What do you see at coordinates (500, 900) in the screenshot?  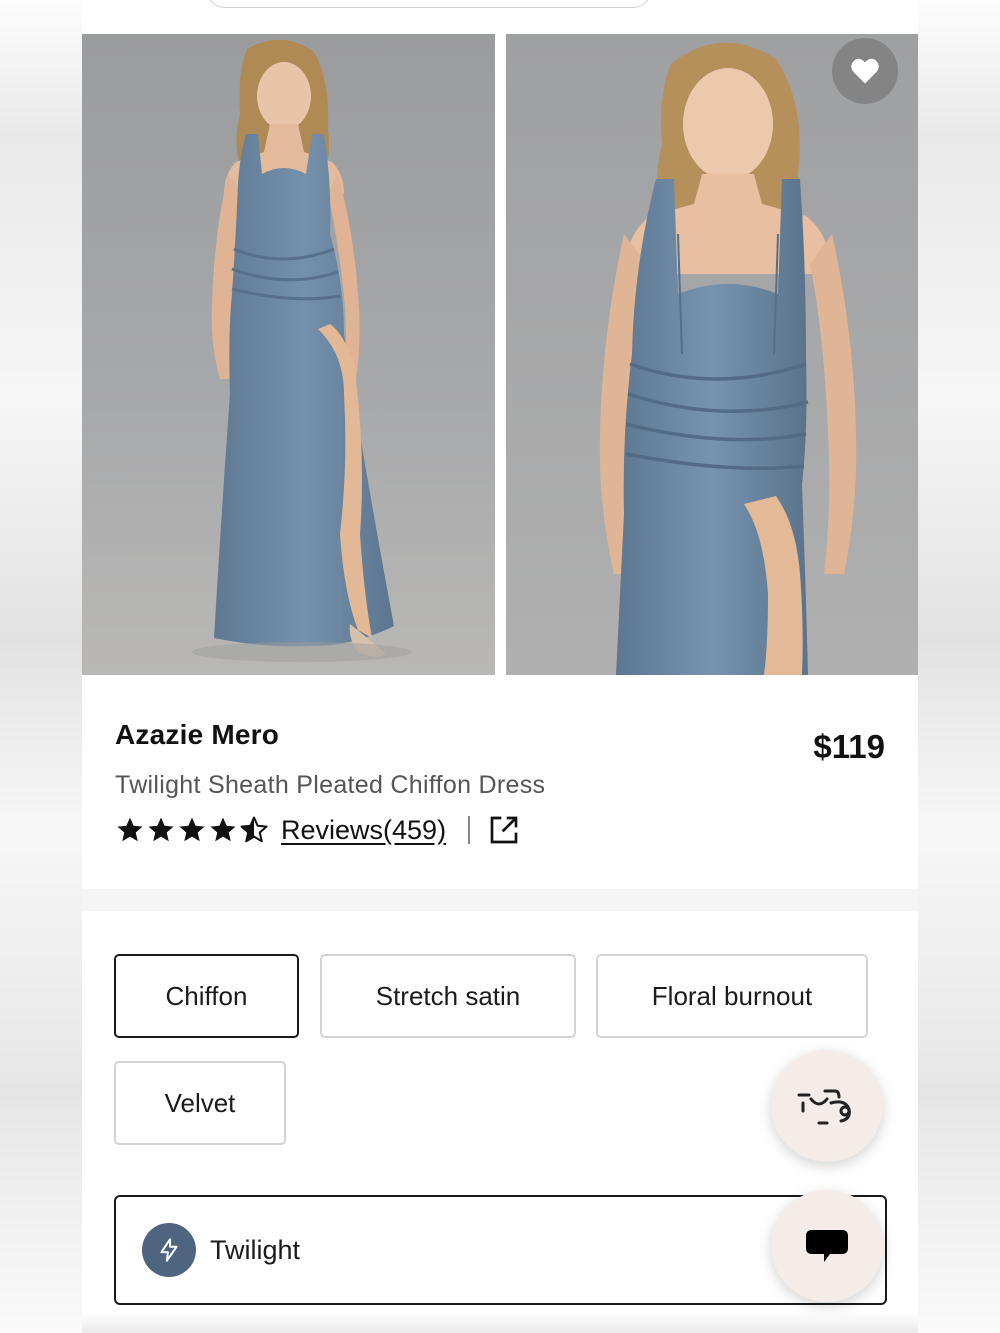 I see `section-divider` at bounding box center [500, 900].